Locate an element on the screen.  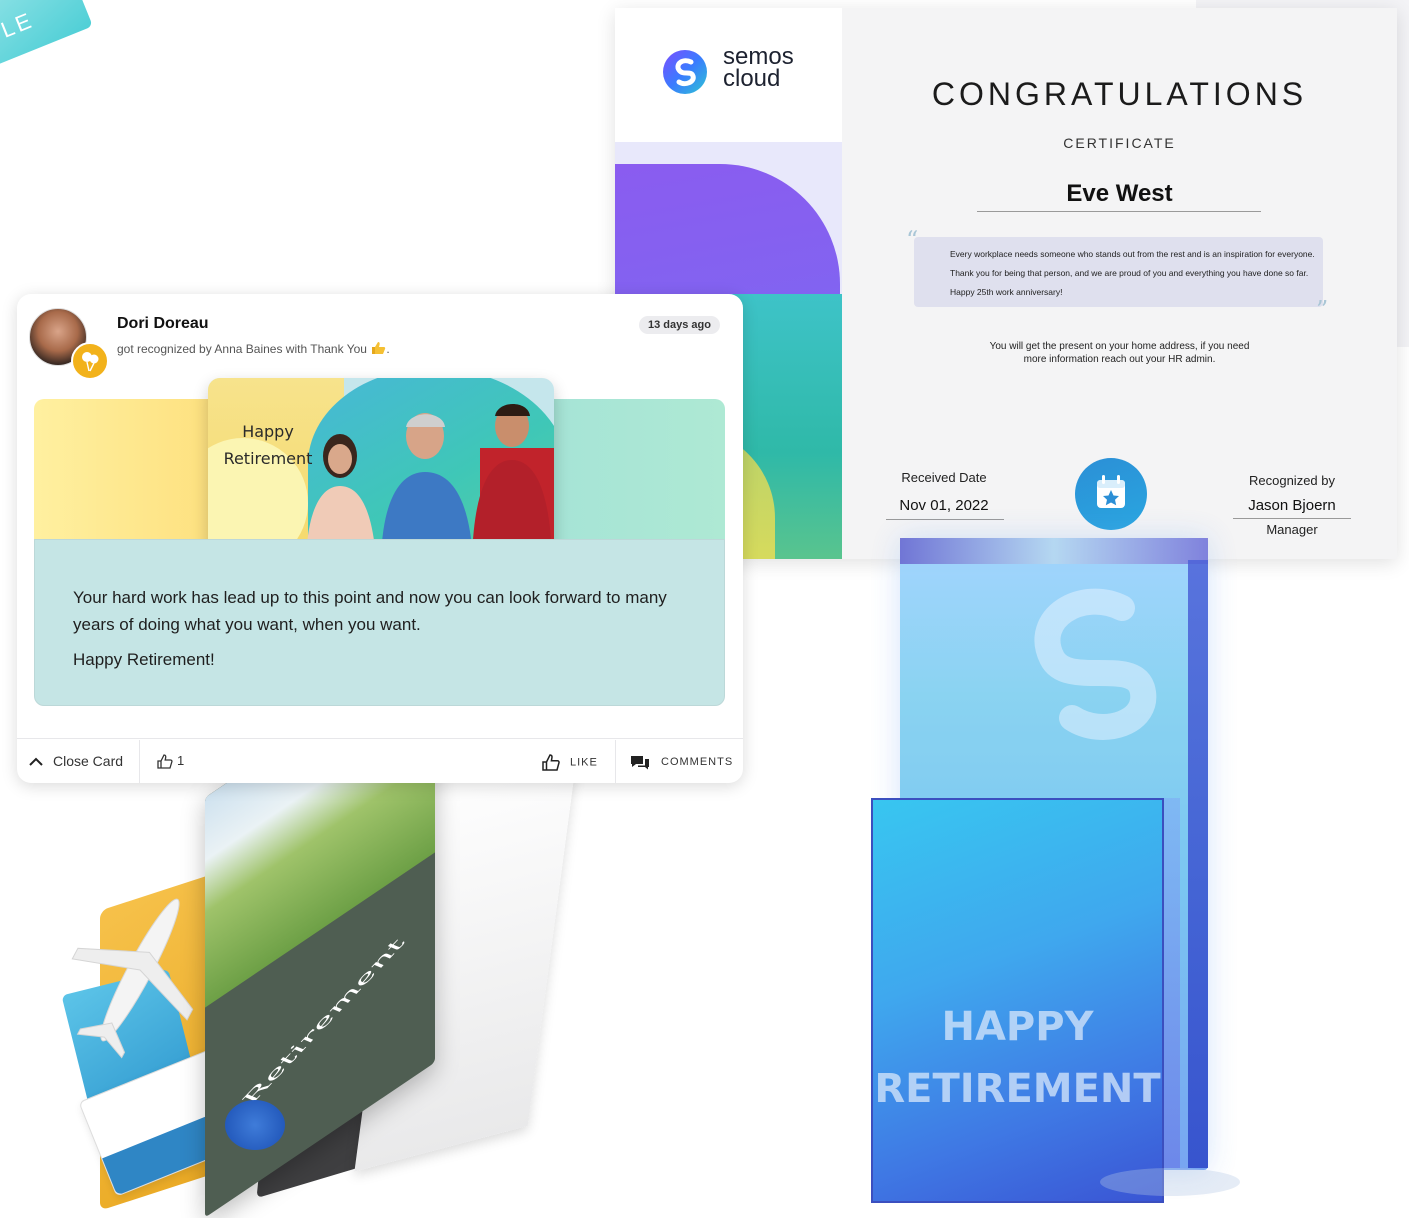
person-older-man is located at coordinates (427, 486).